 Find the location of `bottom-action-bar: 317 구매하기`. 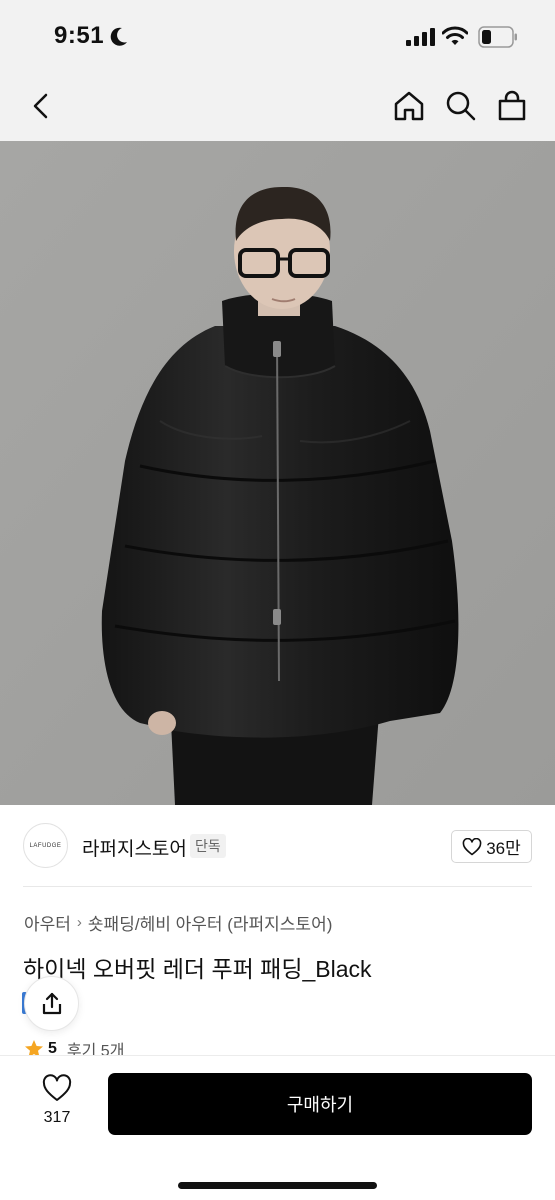

bottom-action-bar: 317 구매하기 is located at coordinates (277, 1127).